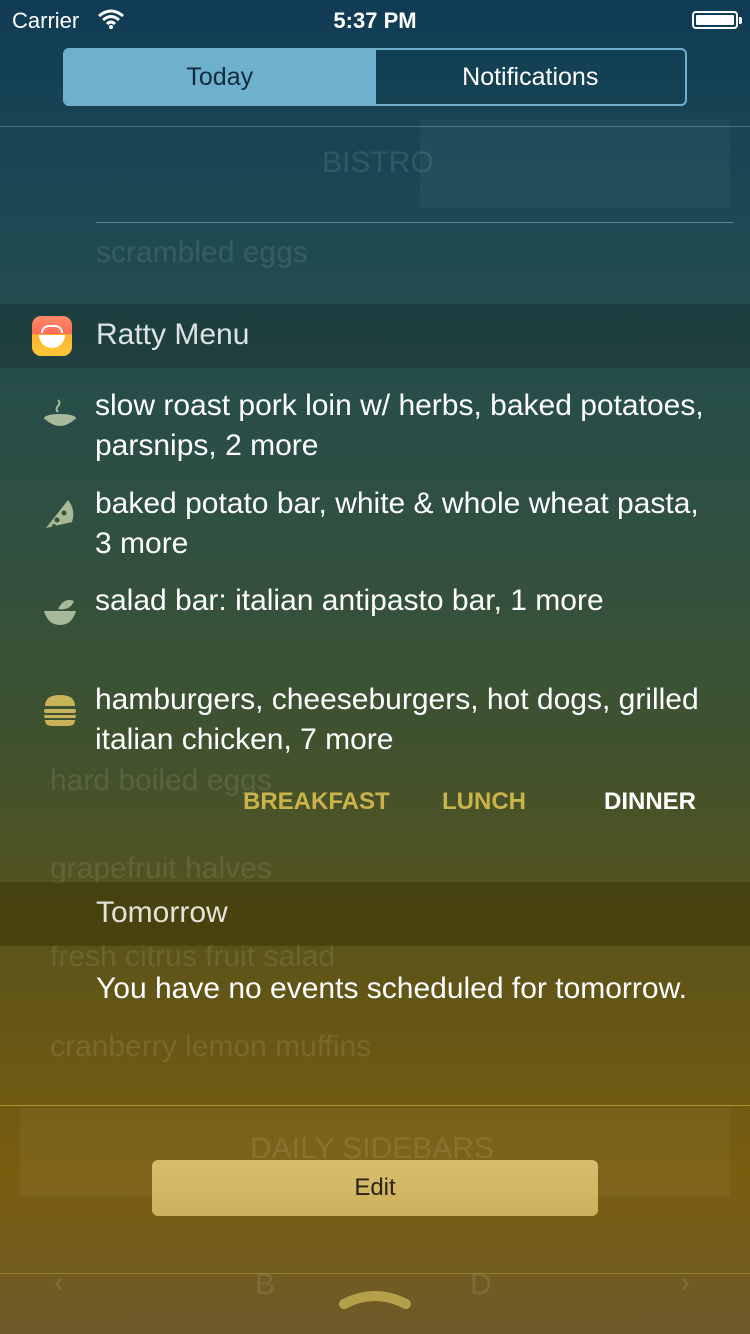  Describe the element at coordinates (530, 77) in the screenshot. I see `tab-notifications: Notifications` at that location.